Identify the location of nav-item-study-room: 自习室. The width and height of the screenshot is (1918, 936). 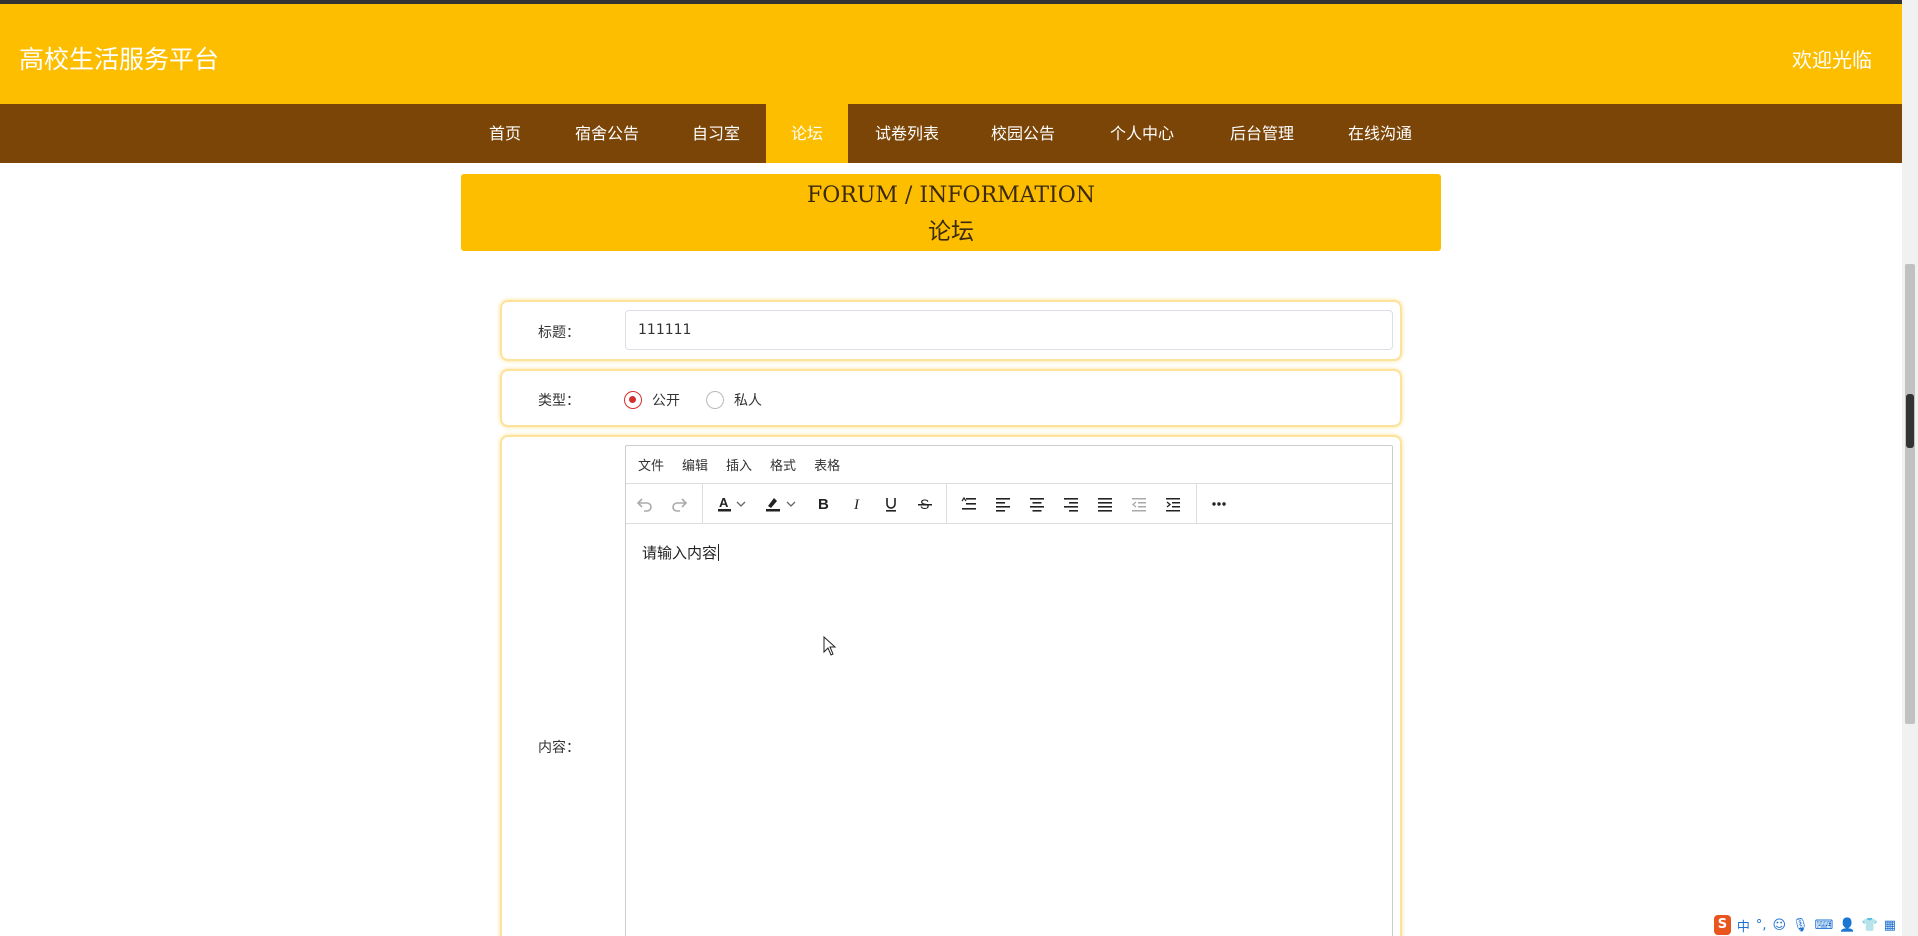
(716, 133).